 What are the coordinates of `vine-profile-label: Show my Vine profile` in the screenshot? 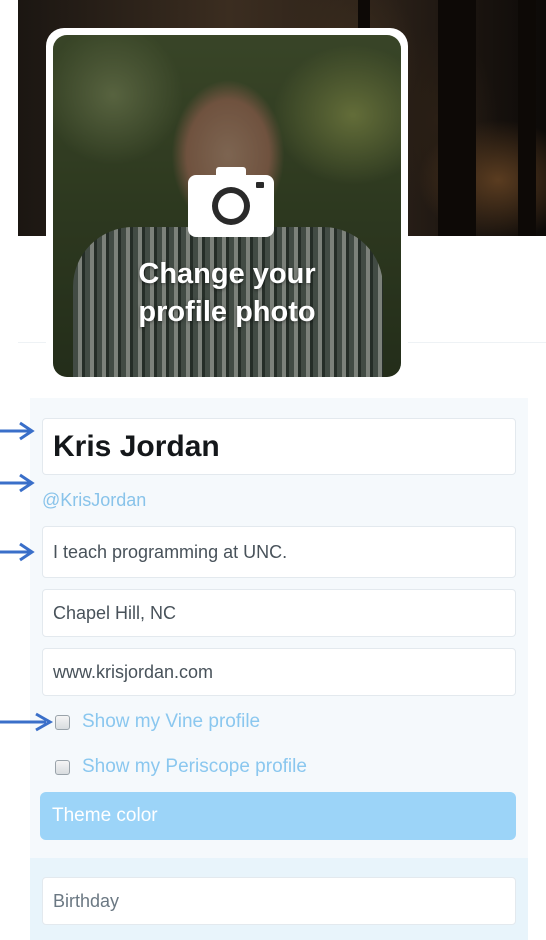 It's located at (171, 722).